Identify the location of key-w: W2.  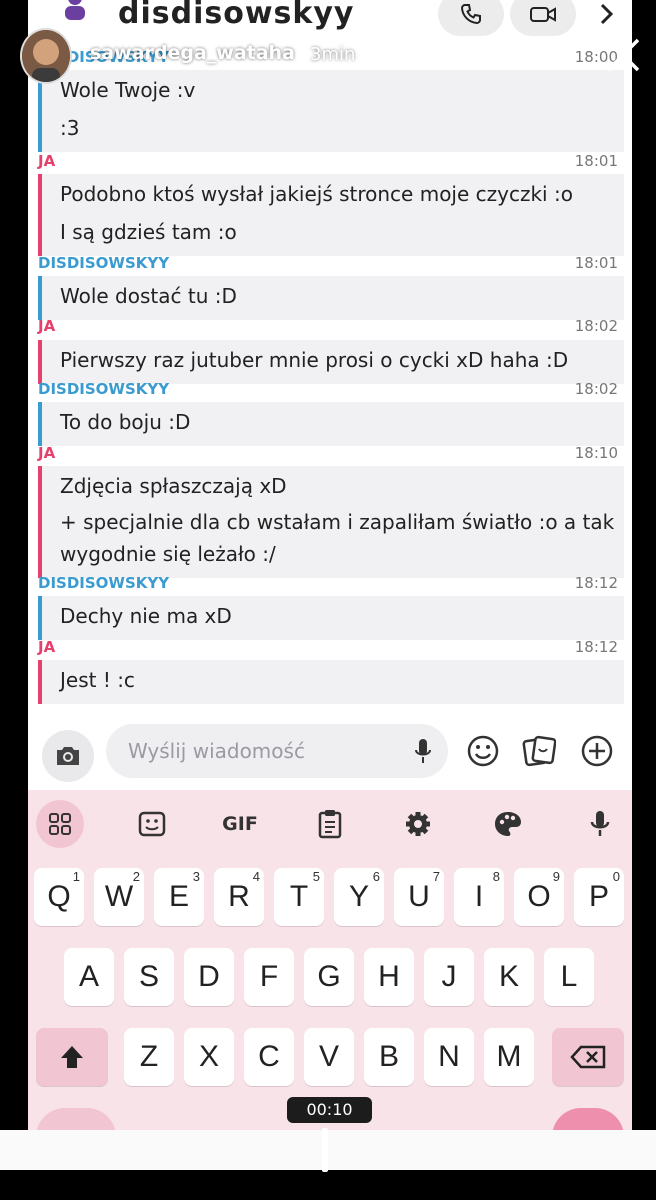
(119, 897).